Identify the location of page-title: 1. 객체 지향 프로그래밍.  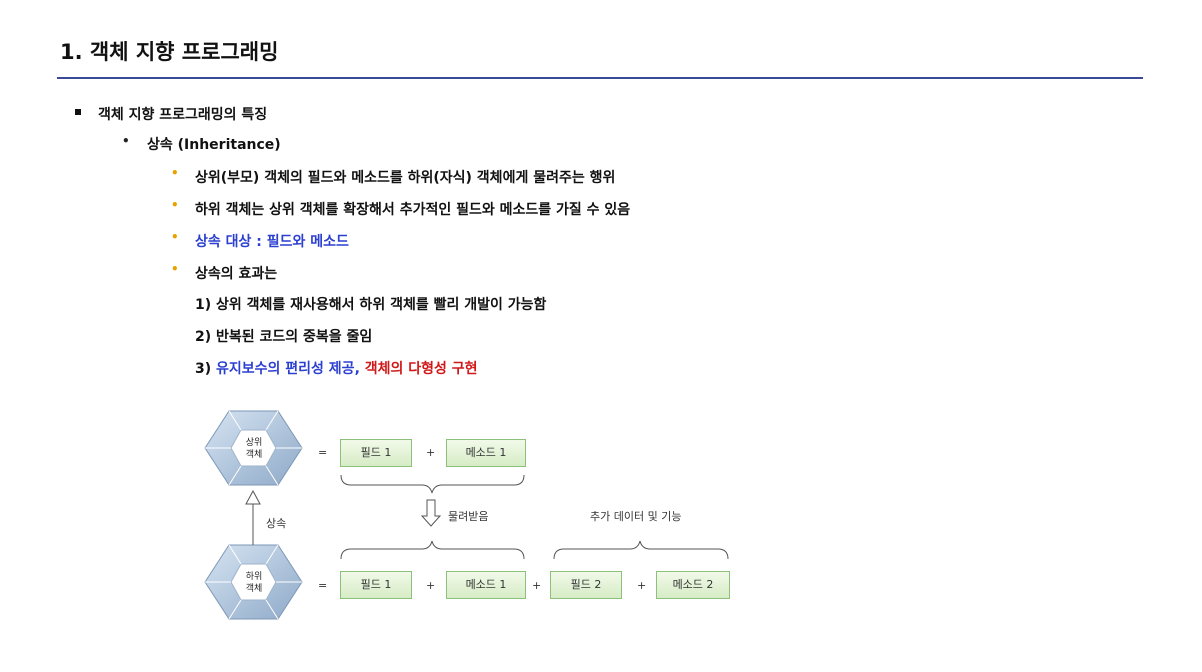
(169, 52).